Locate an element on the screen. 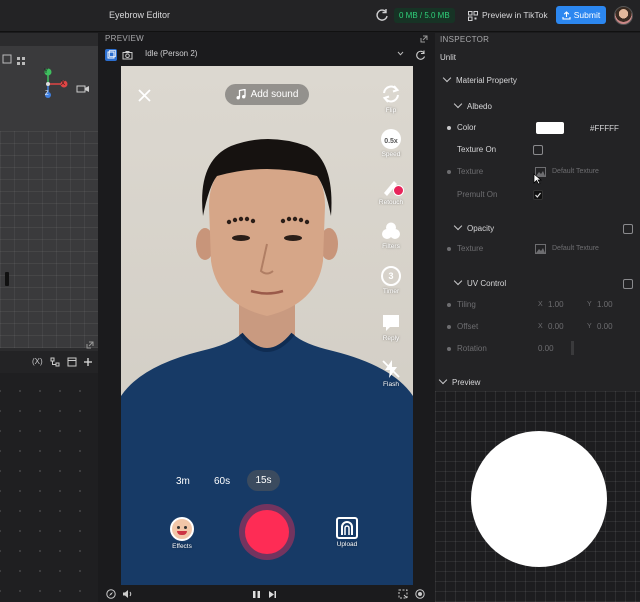  timer-button: 3 Timer is located at coordinates (391, 280).